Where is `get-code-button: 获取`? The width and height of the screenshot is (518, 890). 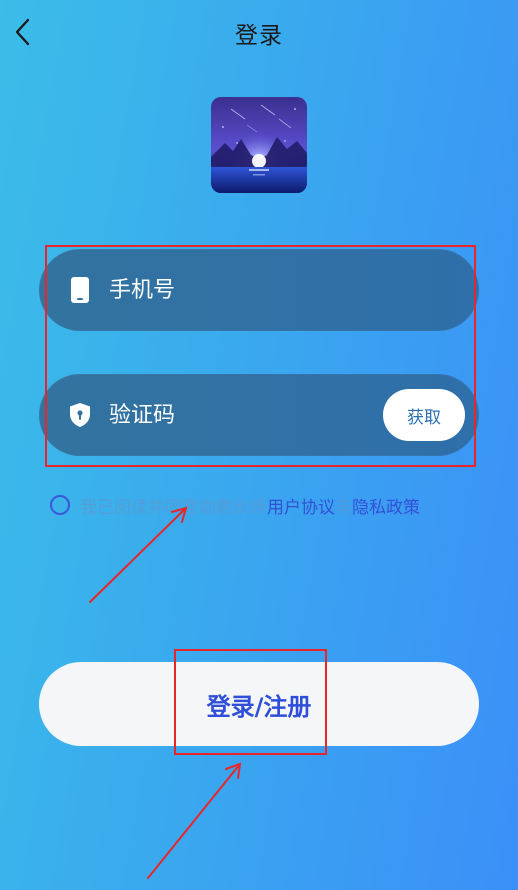 get-code-button: 获取 is located at coordinates (424, 415).